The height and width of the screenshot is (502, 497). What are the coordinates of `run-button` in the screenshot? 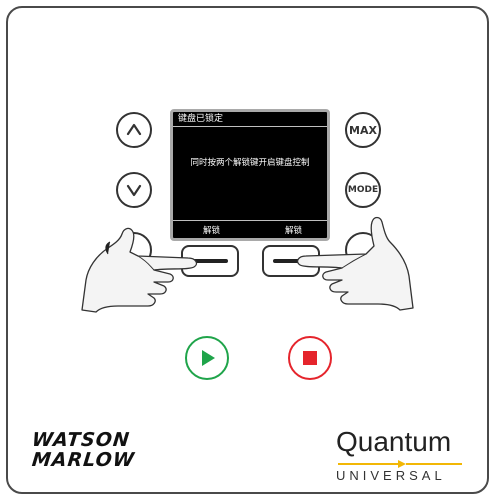 It's located at (207, 358).